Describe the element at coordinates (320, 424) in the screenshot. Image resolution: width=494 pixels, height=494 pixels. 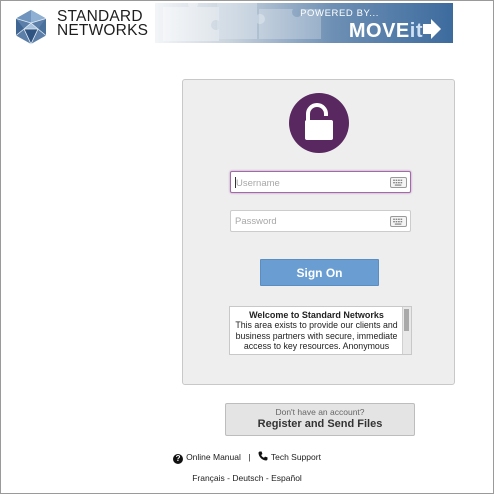
I see `register-label: Register and Send Files` at that location.